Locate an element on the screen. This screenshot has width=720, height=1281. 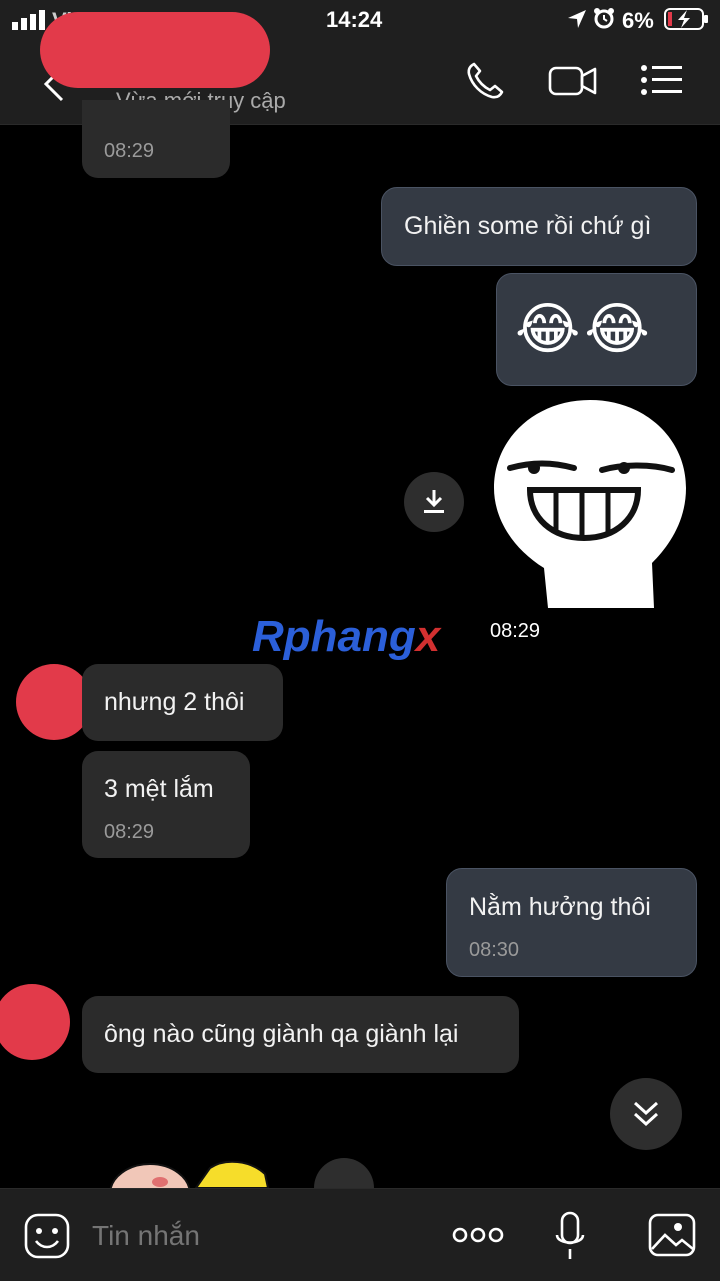
message-bubble-in: 3 mệt lắm 08:29 is located at coordinates (166, 804).